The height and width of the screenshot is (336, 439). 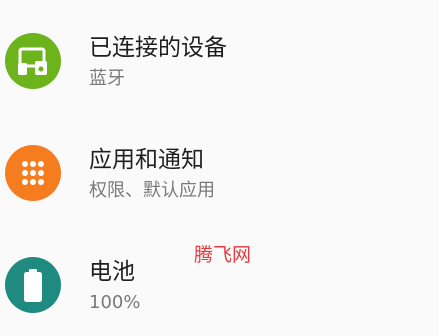 What do you see at coordinates (33, 61) in the screenshot?
I see `connected-devices-icon` at bounding box center [33, 61].